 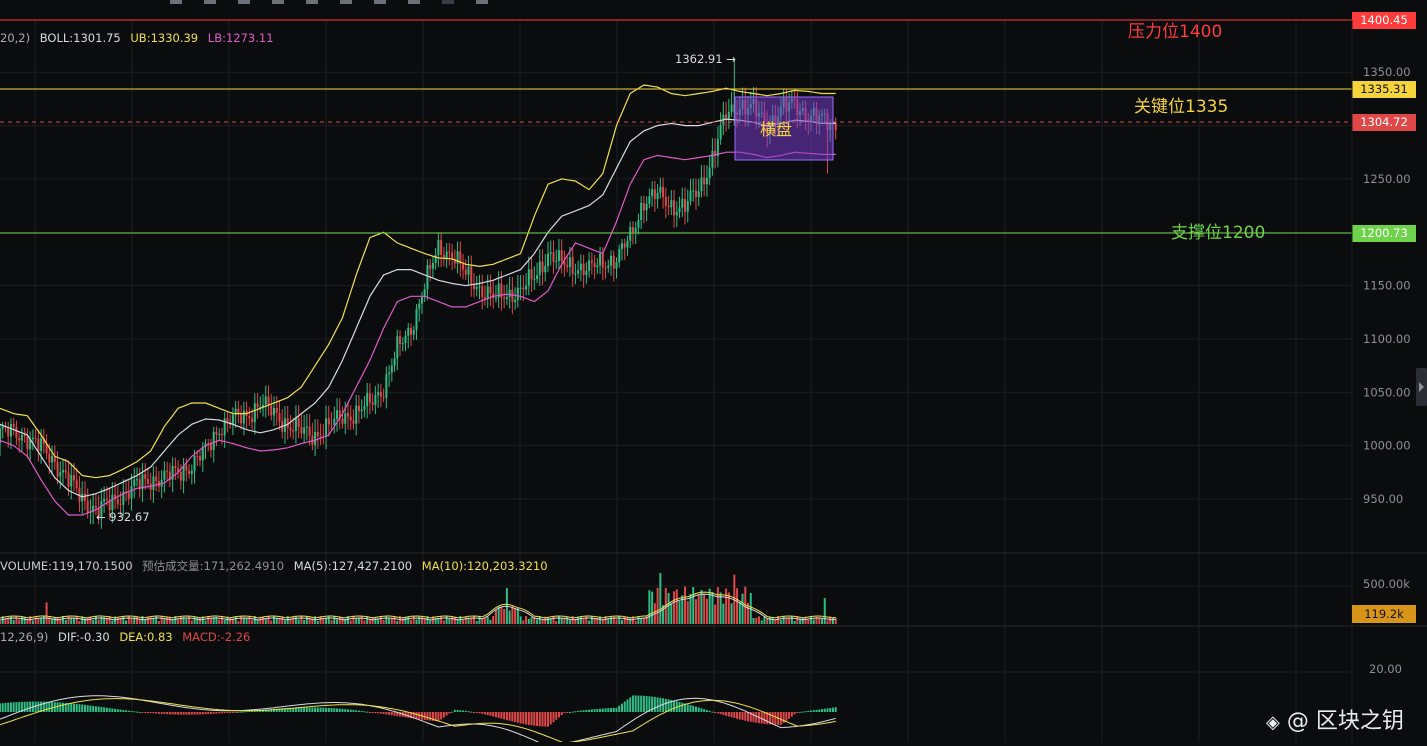 What do you see at coordinates (1421, 387) in the screenshot?
I see `price-scale-scroll-handle` at bounding box center [1421, 387].